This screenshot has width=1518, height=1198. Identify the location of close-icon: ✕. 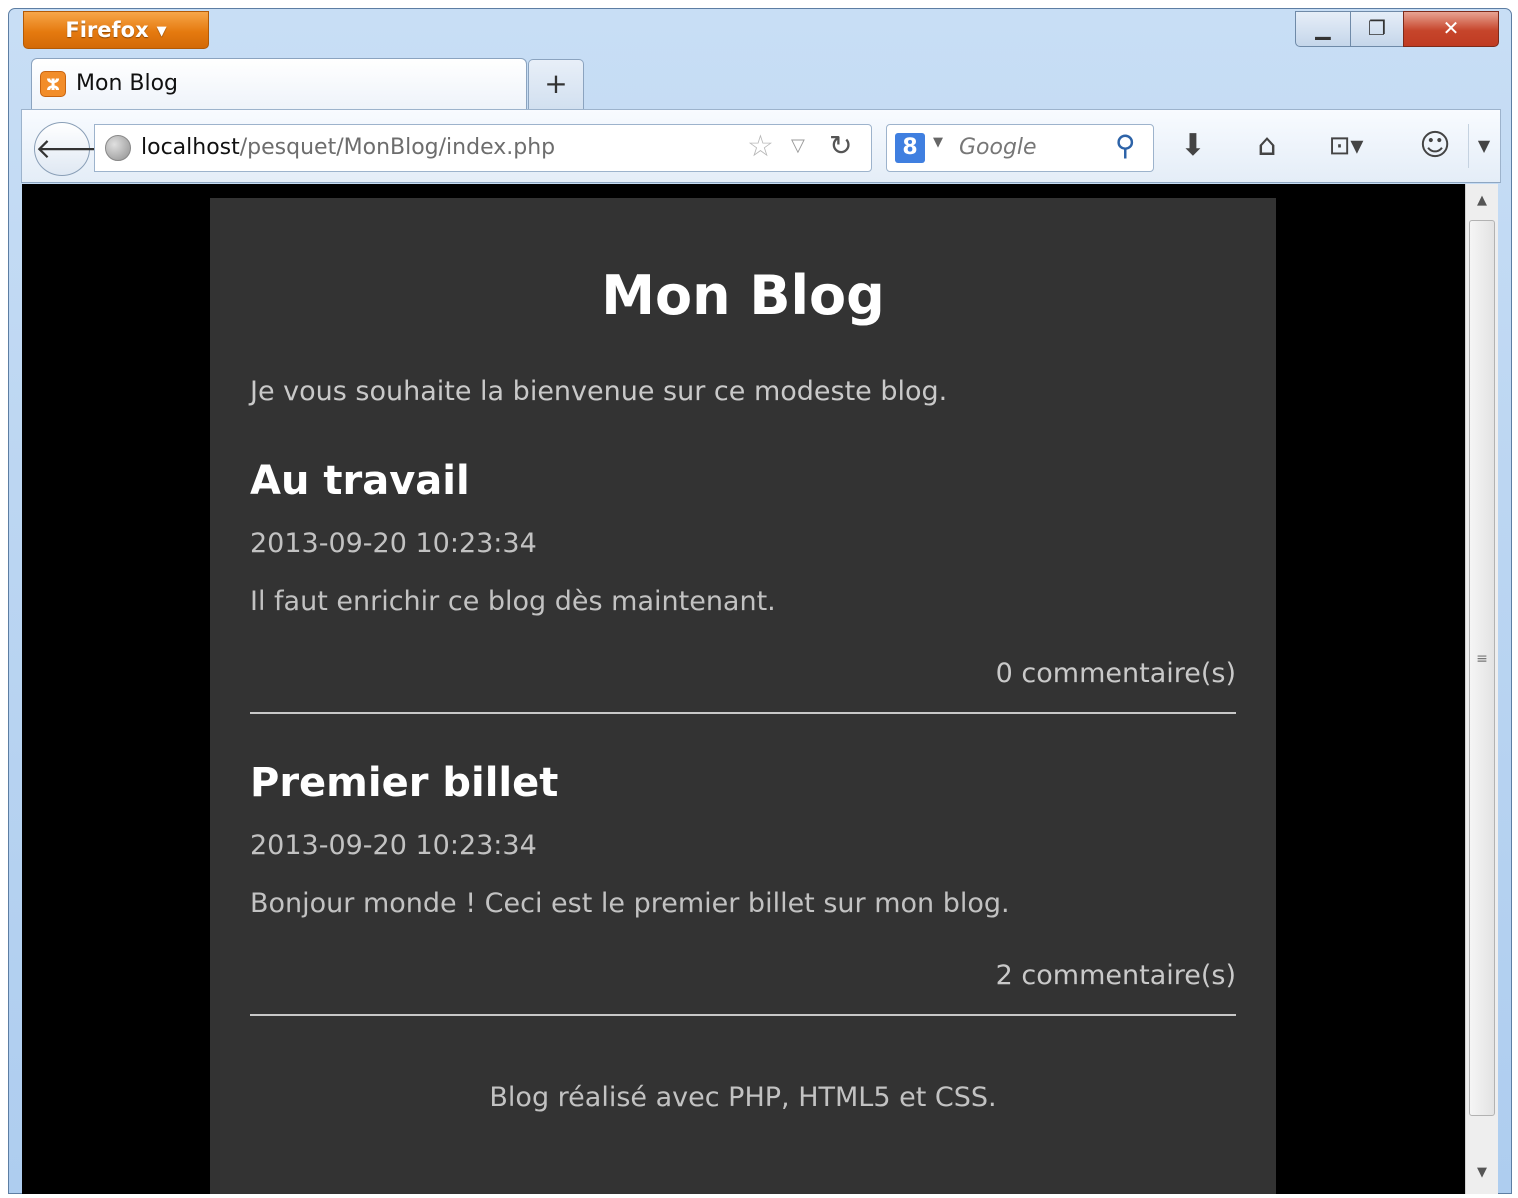
(1451, 28).